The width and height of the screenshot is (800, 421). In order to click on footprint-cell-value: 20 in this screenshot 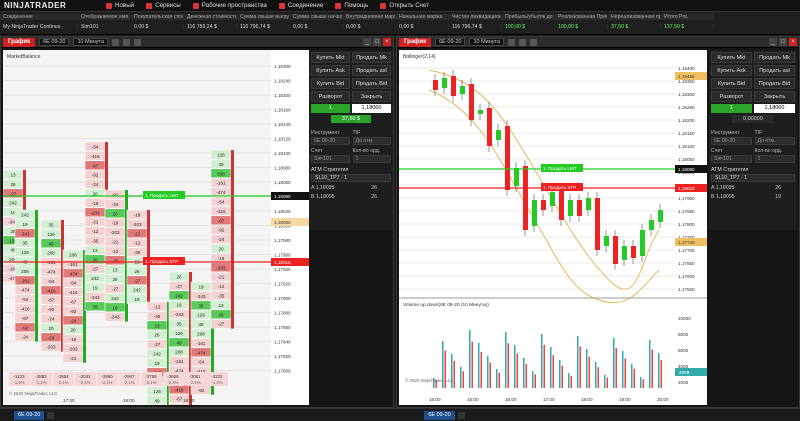, I will do `click(115, 213)`.